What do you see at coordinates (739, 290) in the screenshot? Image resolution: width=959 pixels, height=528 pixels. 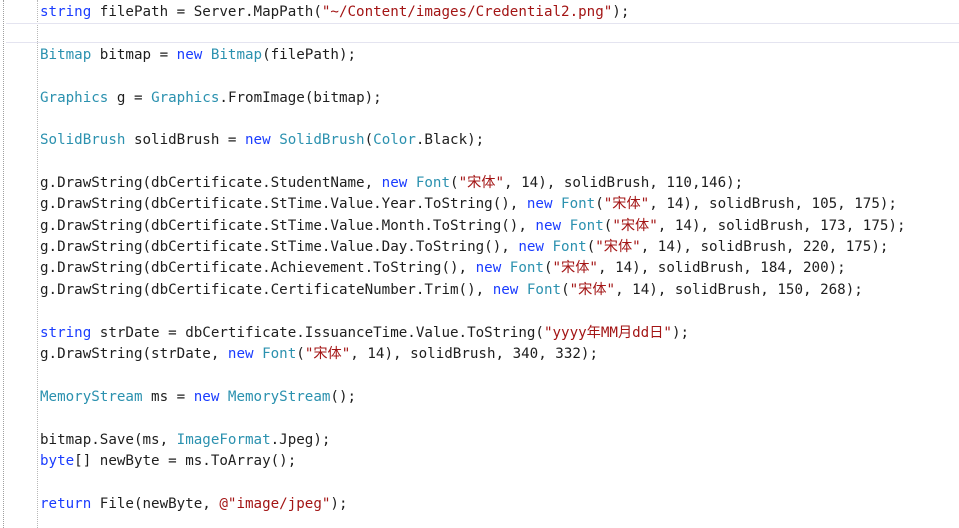 I see `code-token: , 14), solidBrush, 150, 268);` at bounding box center [739, 290].